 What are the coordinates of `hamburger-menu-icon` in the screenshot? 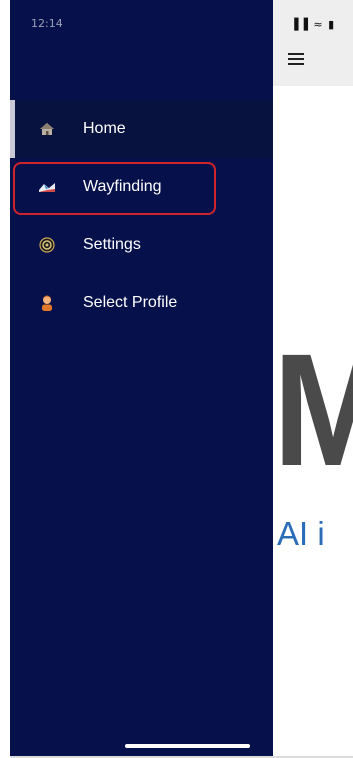 It's located at (296, 60).